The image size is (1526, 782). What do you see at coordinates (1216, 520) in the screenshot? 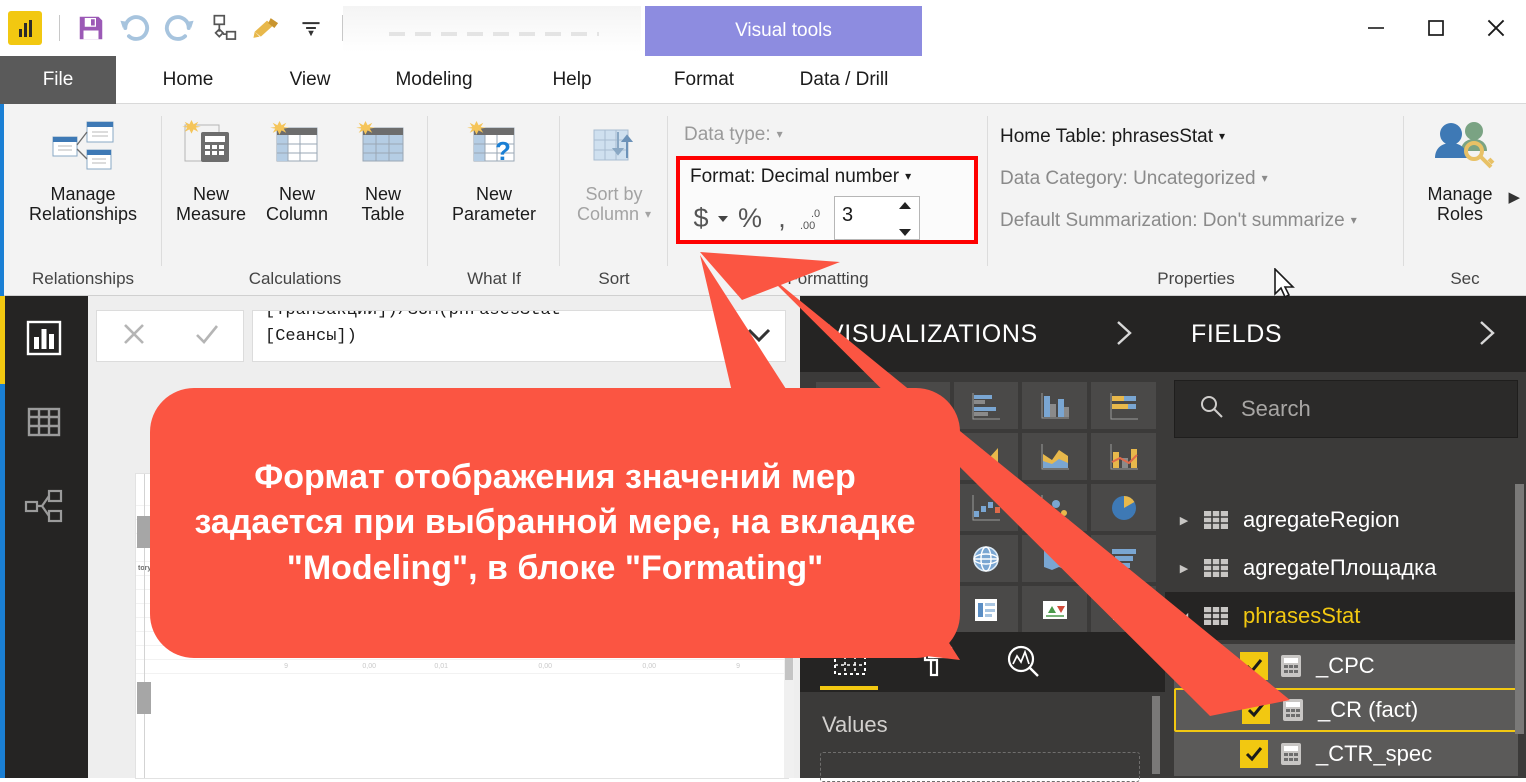
I see `table-icon` at bounding box center [1216, 520].